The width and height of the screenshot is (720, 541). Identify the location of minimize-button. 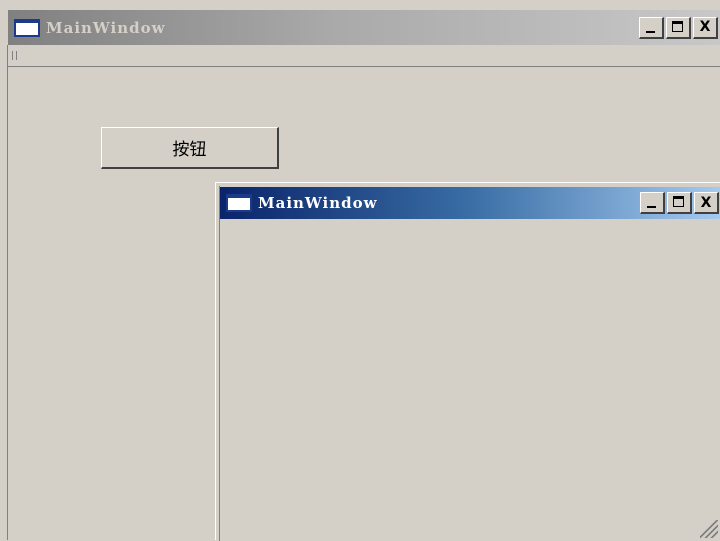
(651, 27).